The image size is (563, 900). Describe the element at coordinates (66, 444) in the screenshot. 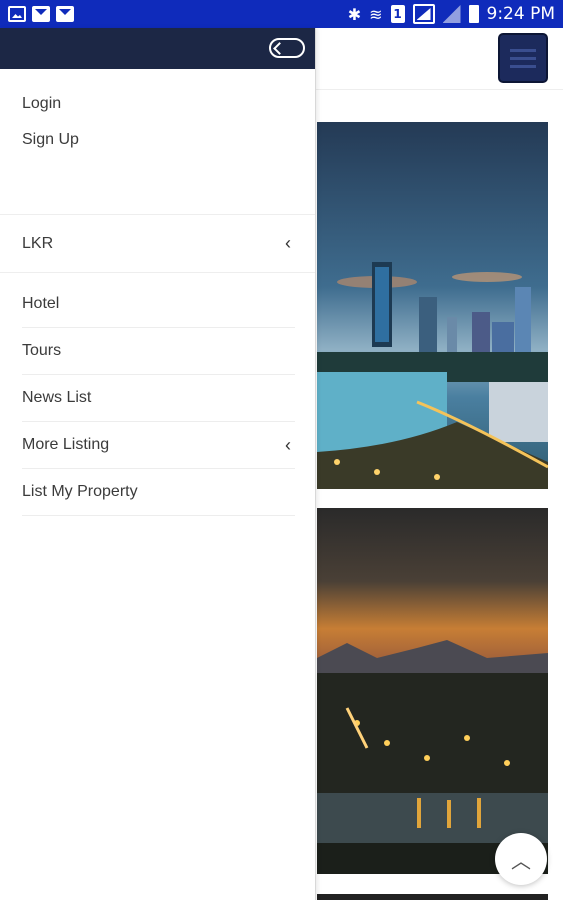

I see `menu-item-label: More Listing` at that location.